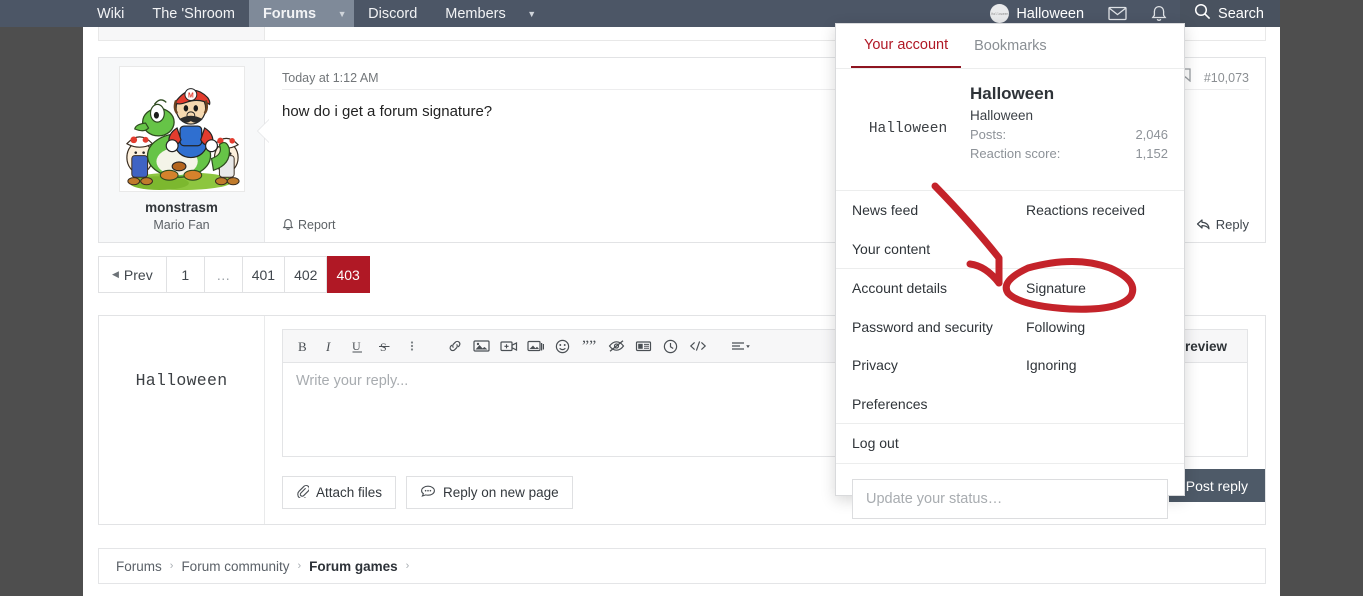  I want to click on nav-forums-chevron-down-icon: ▼, so click(342, 13).